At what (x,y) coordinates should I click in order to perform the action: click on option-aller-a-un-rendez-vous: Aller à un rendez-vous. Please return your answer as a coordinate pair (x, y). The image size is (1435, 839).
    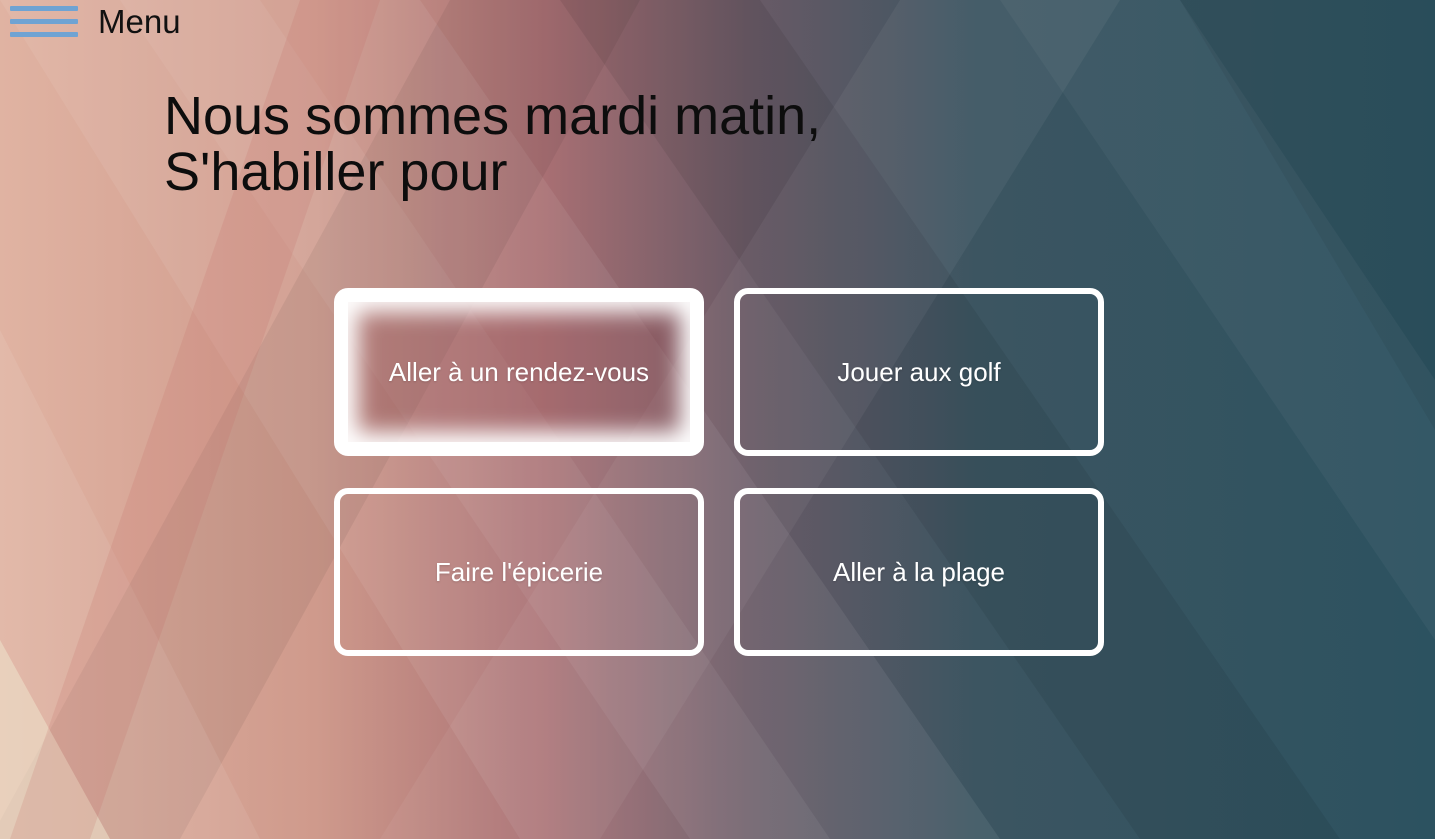
    Looking at the image, I should click on (519, 372).